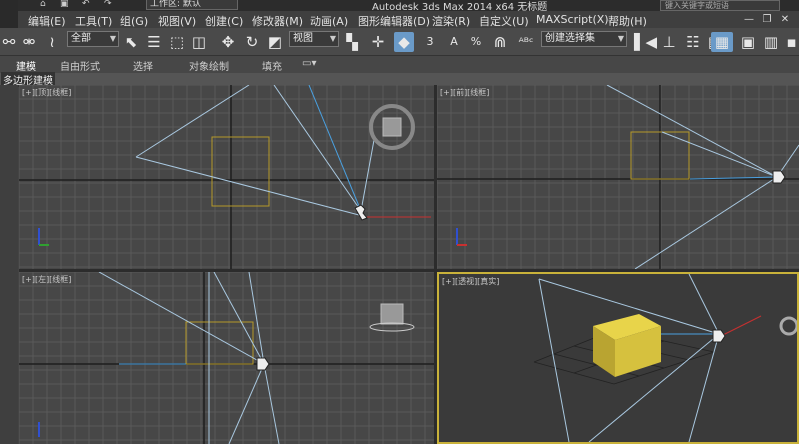  What do you see at coordinates (272, 65) in the screenshot?
I see `tab-populate: 填充` at bounding box center [272, 65].